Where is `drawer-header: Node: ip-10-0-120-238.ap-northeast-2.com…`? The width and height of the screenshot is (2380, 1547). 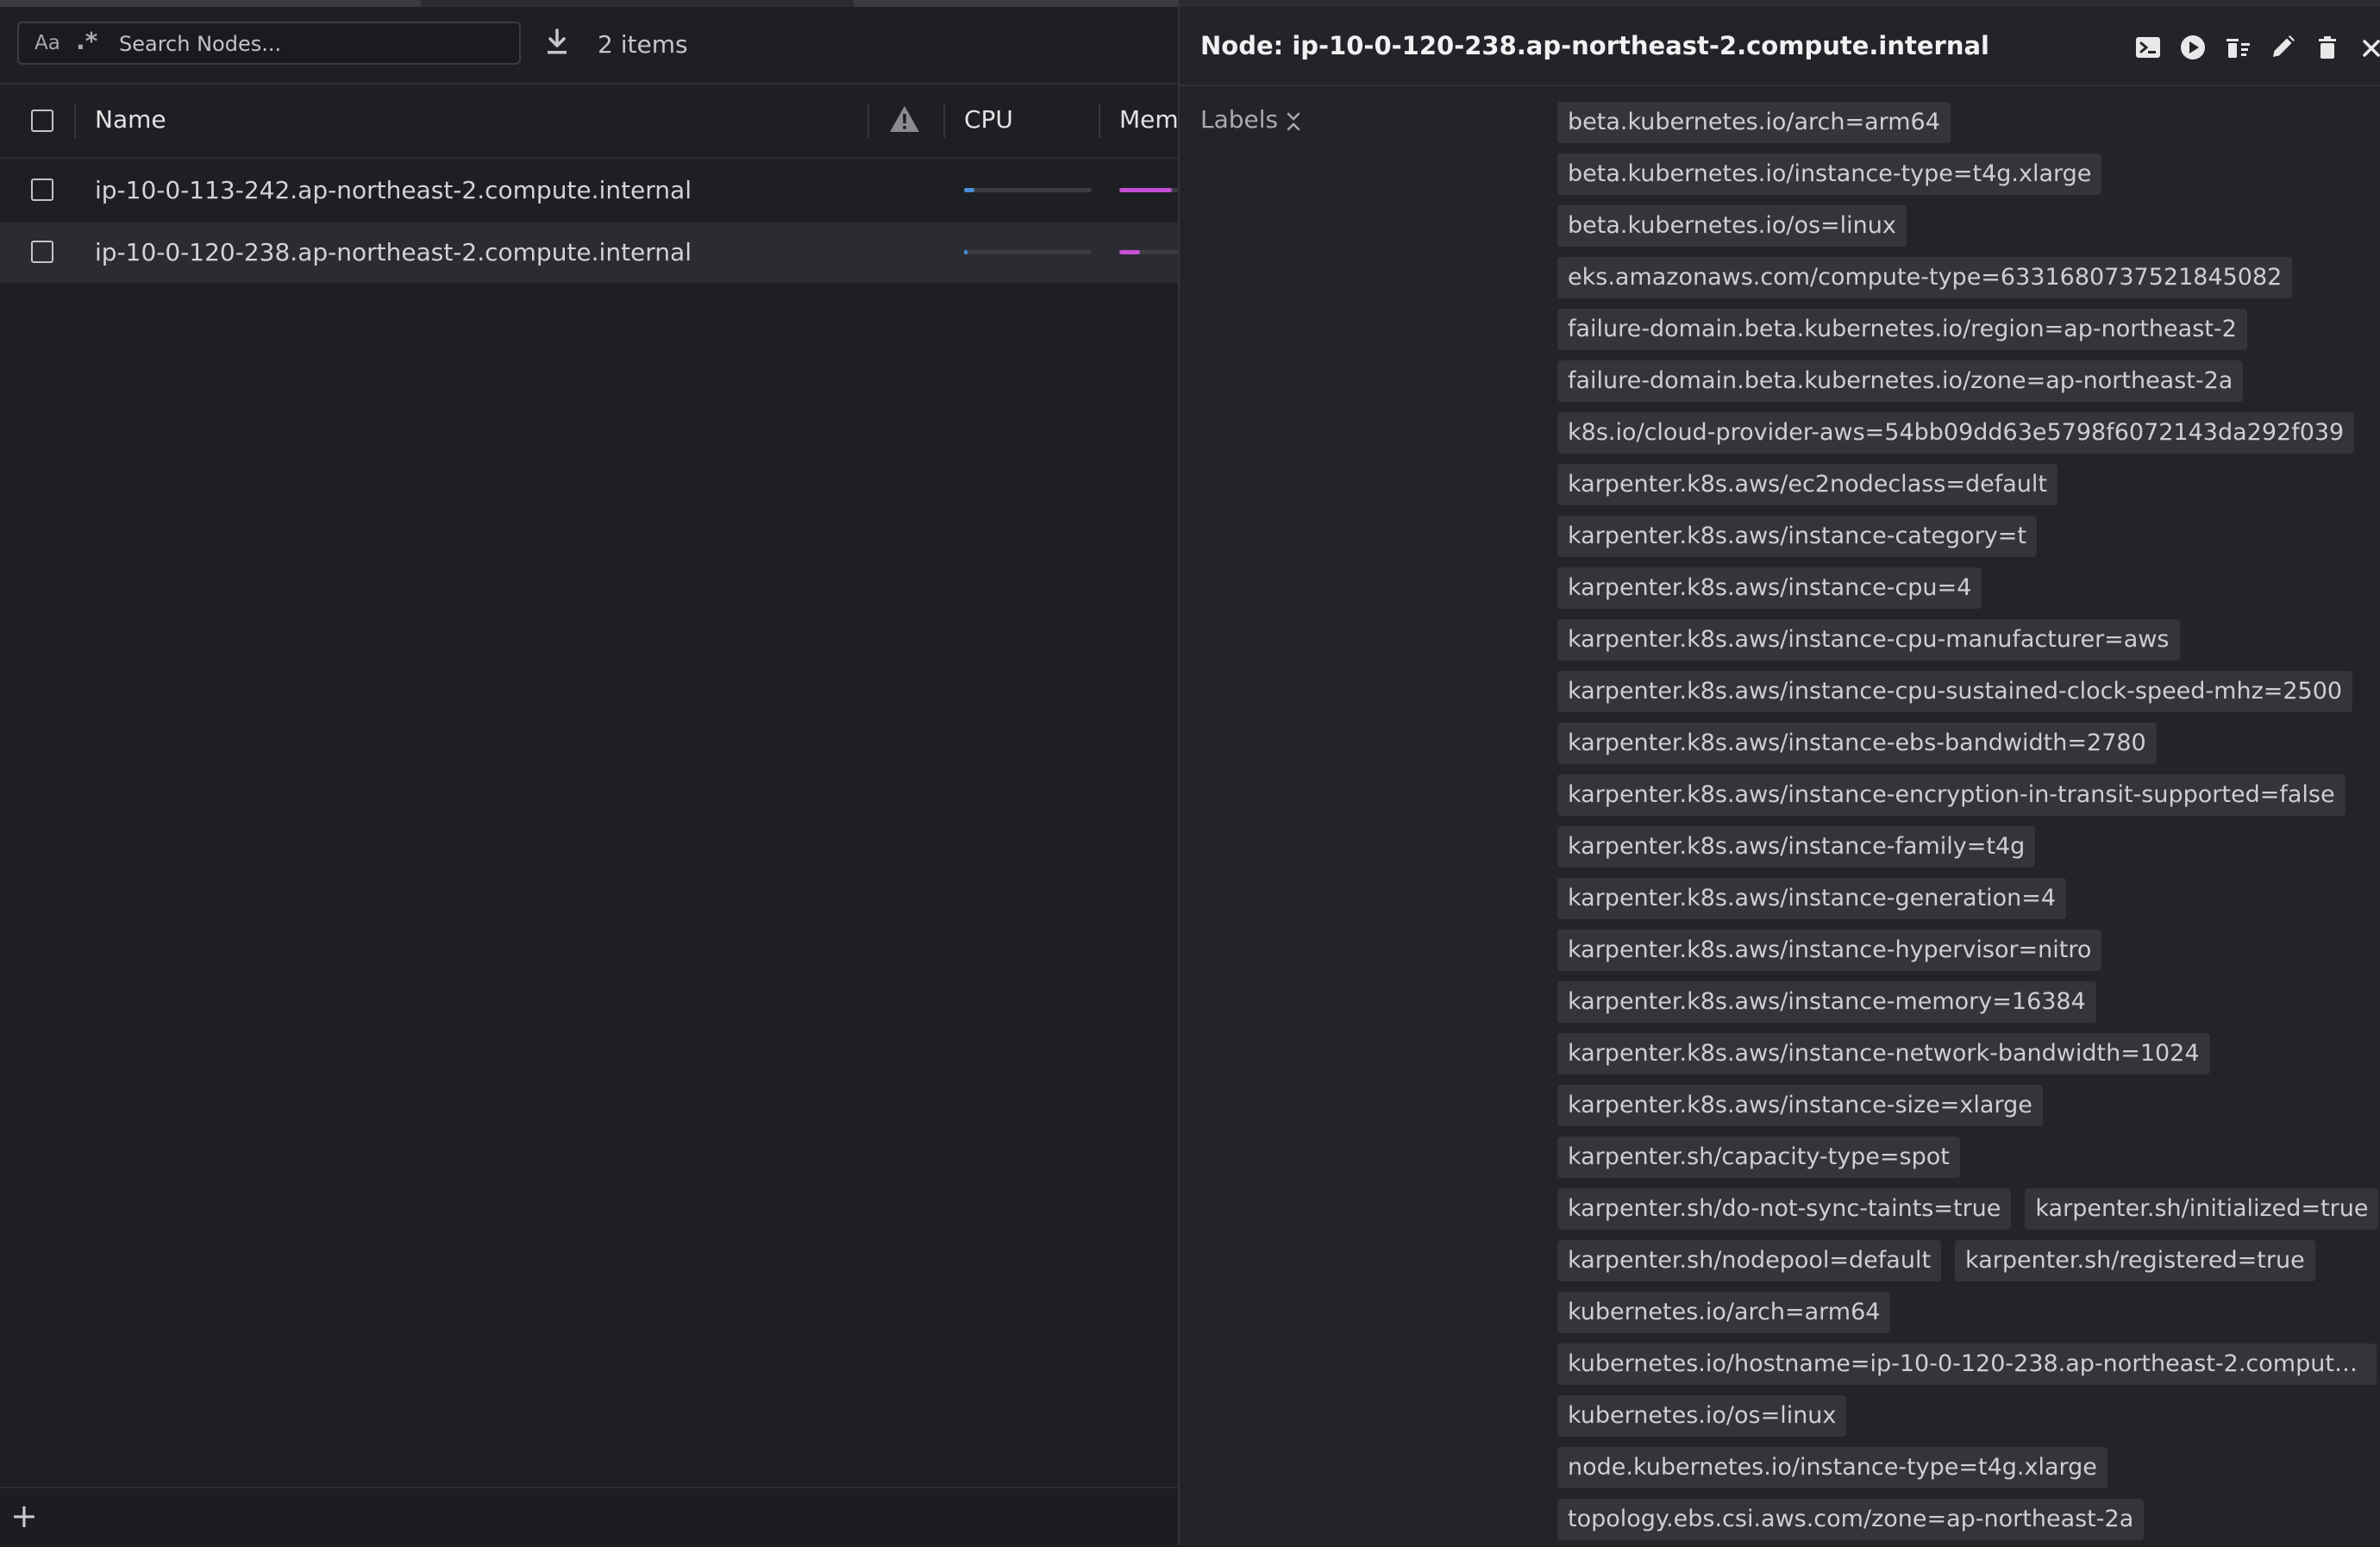 drawer-header: Node: ip-10-0-120-238.ap-northeast-2.com… is located at coordinates (1780, 47).